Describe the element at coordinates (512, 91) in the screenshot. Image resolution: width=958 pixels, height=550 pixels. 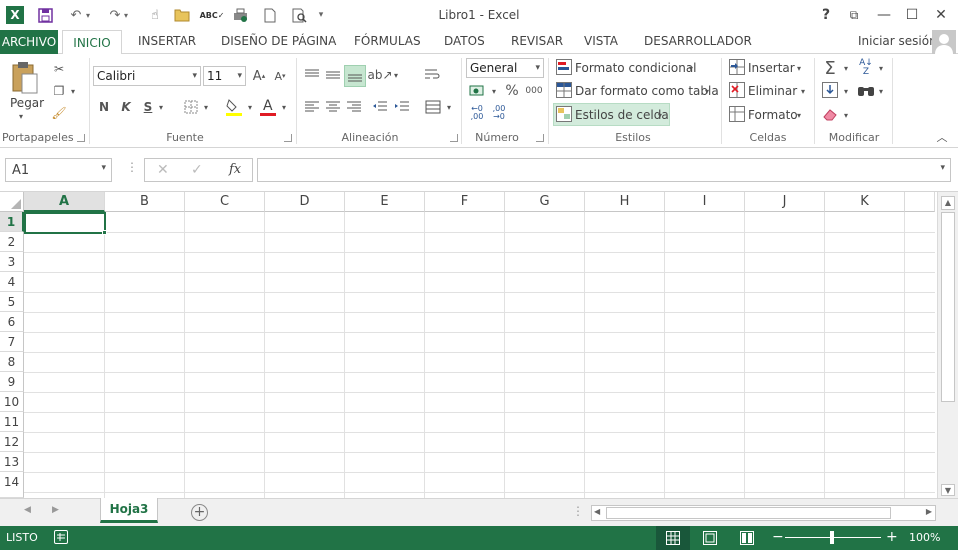
I see `percent-icon: %` at that location.